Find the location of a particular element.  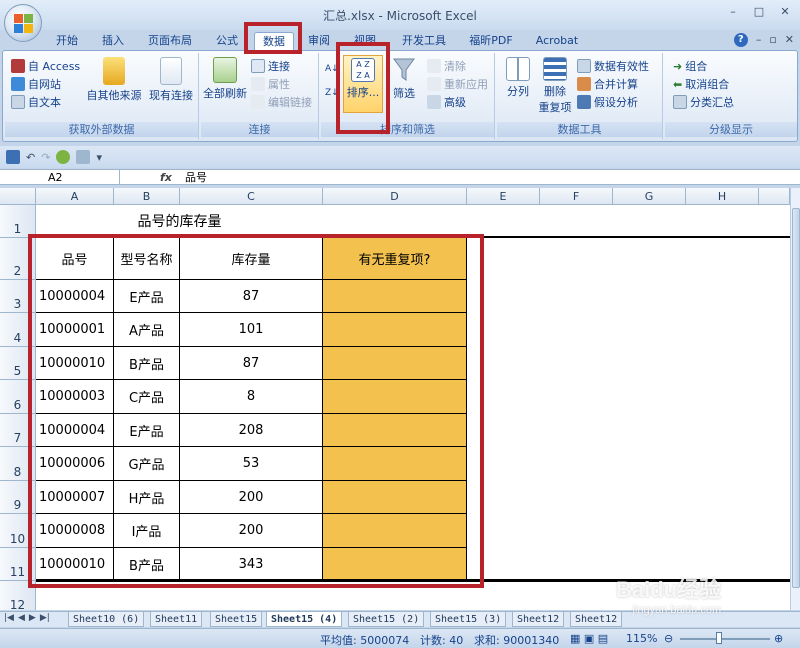

zoom-level: 115% is located at coordinates (641, 638).